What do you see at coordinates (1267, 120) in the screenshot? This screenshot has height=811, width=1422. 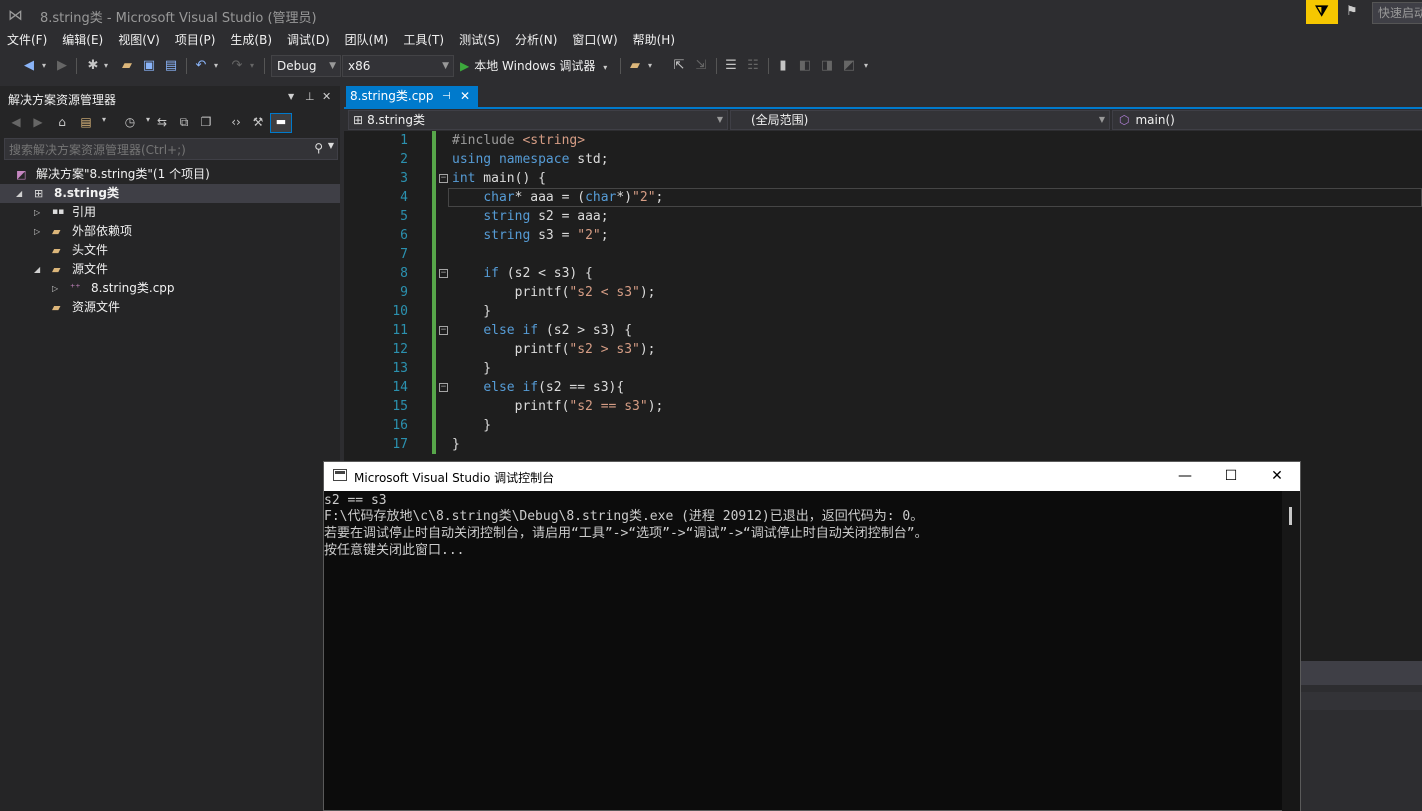 I see `member-select: ⬡ main()` at bounding box center [1267, 120].